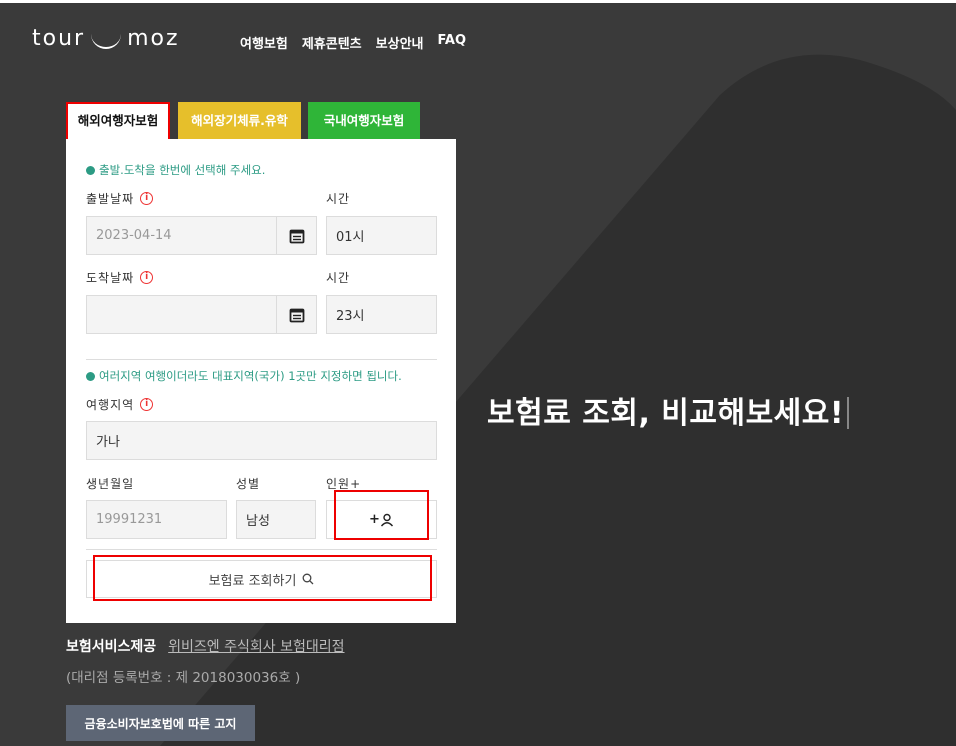 Image resolution: width=956 pixels, height=746 pixels. I want to click on provider-info: 보험서비스제공 위비즈엔 주식회사 보험대리점, so click(205, 646).